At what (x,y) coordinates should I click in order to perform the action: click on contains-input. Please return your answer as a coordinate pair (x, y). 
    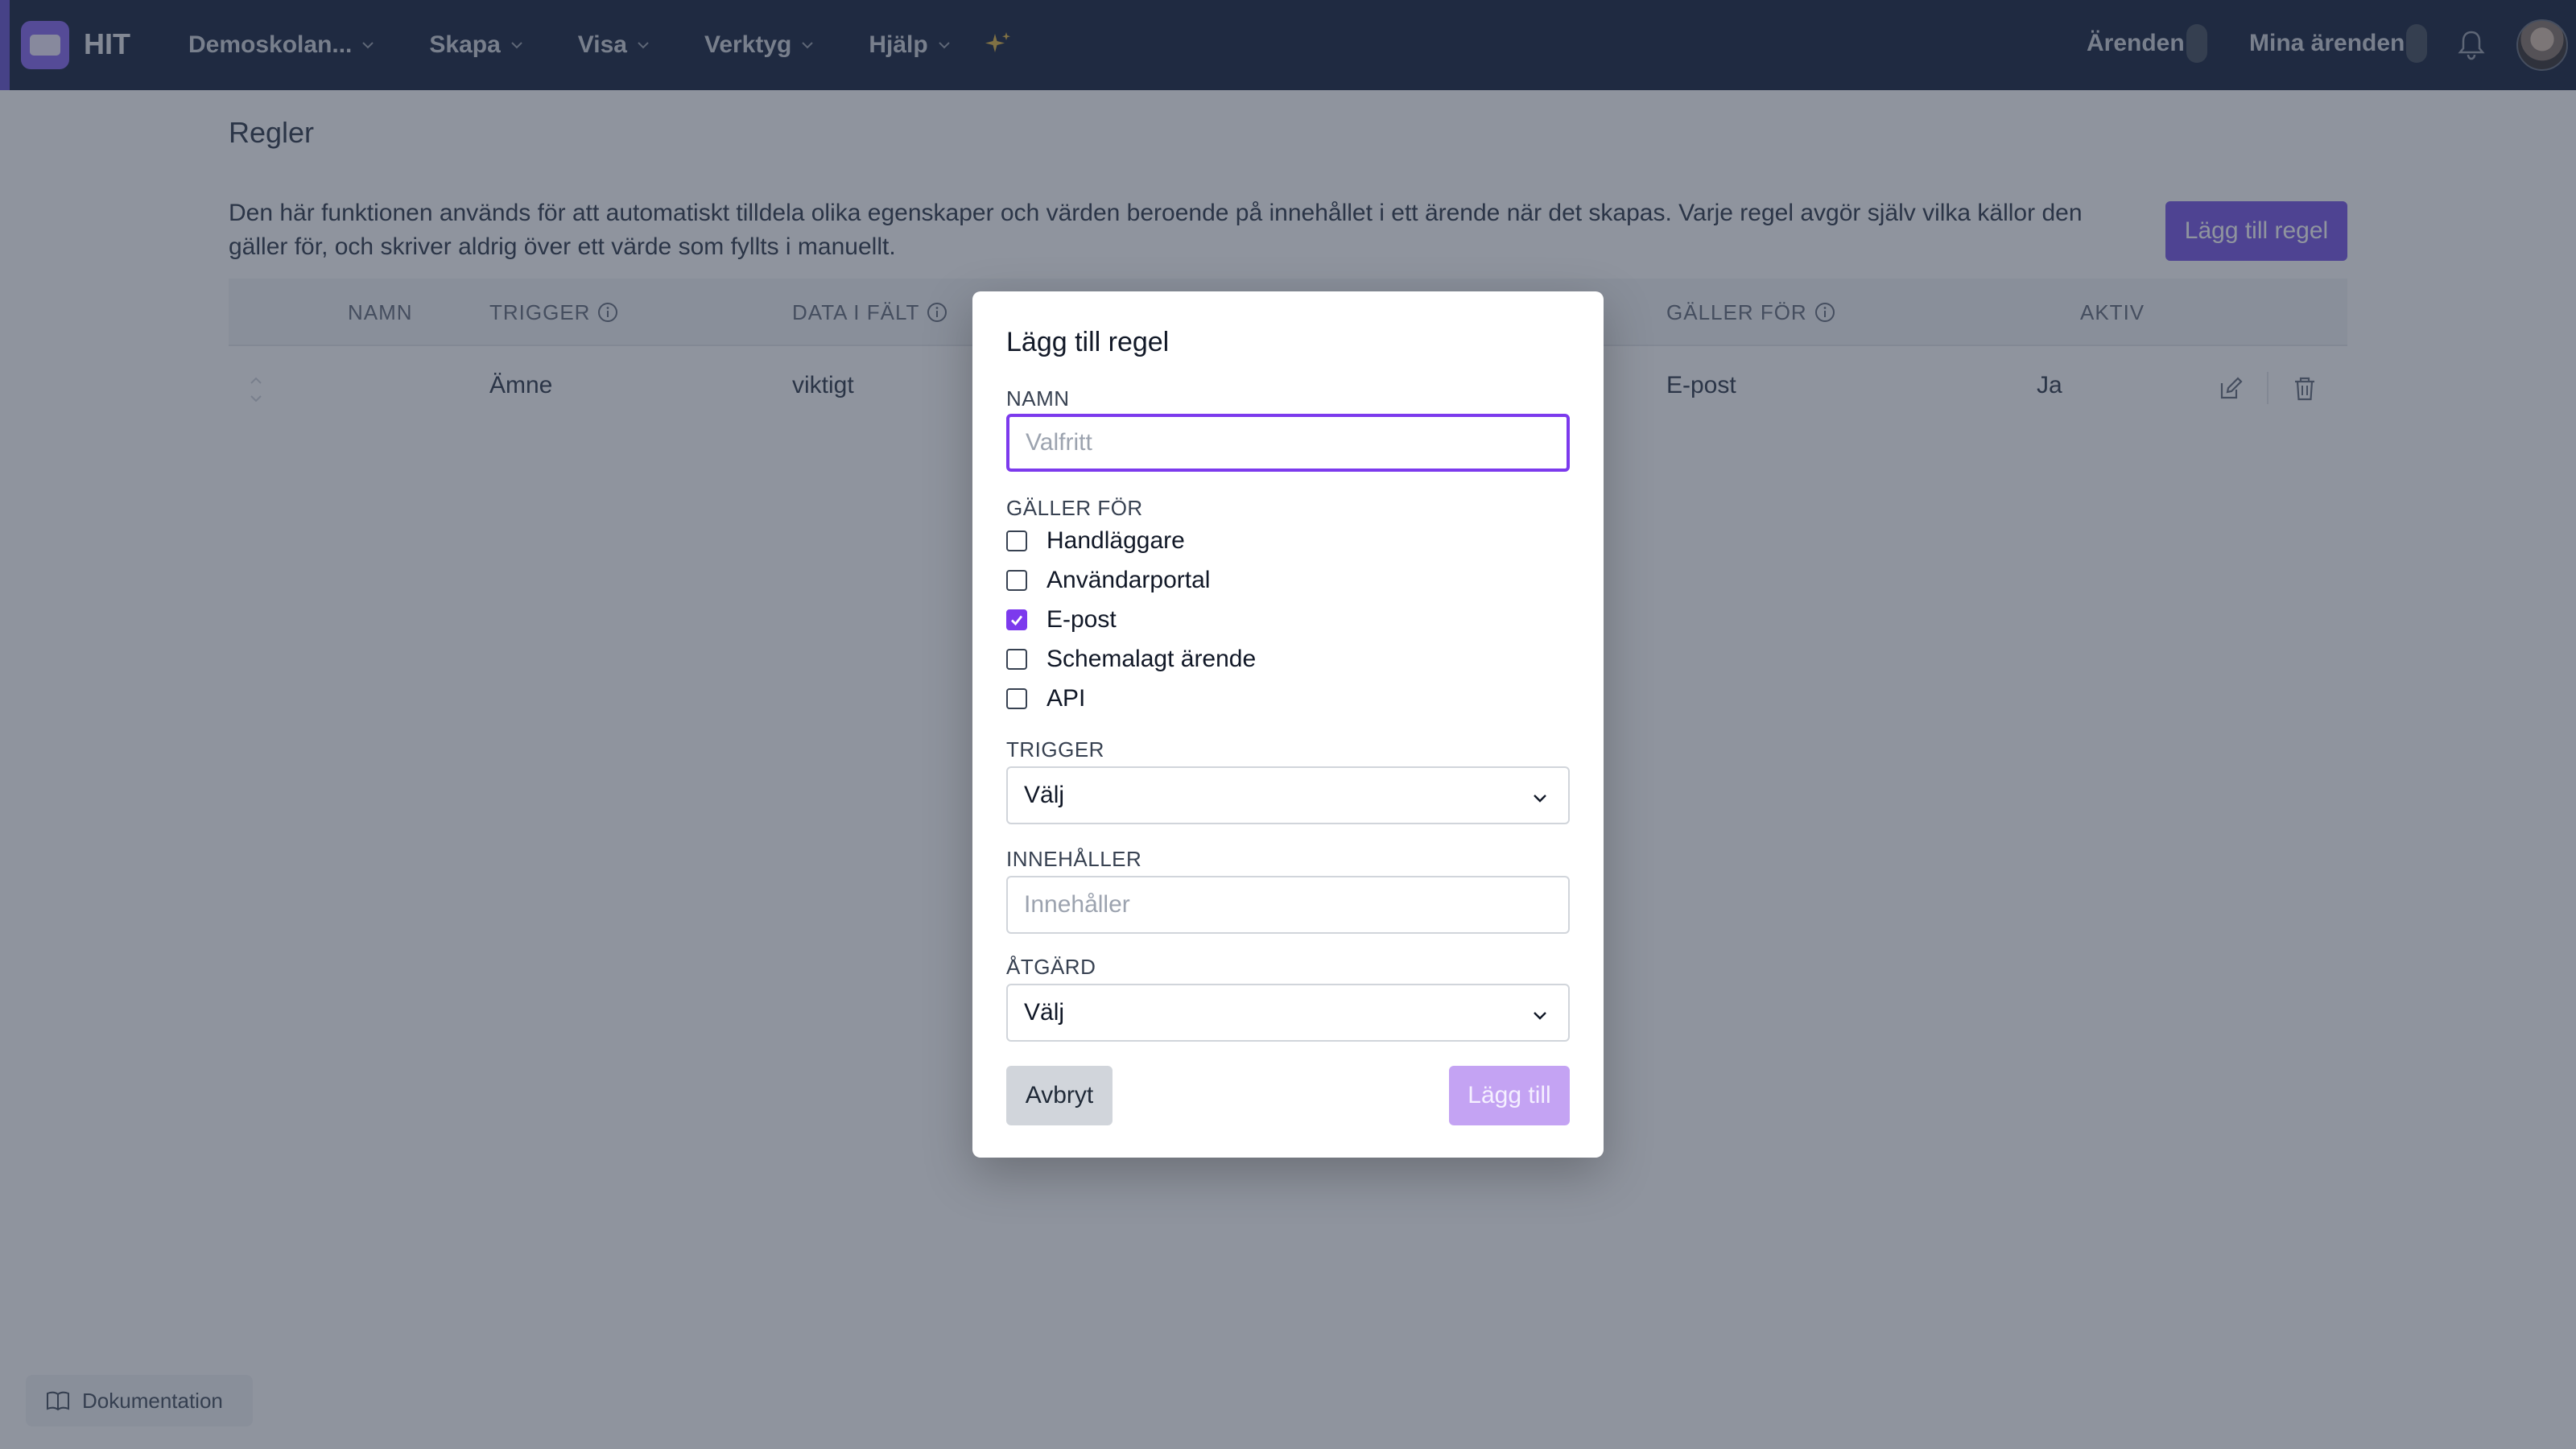
    Looking at the image, I should click on (1288, 905).